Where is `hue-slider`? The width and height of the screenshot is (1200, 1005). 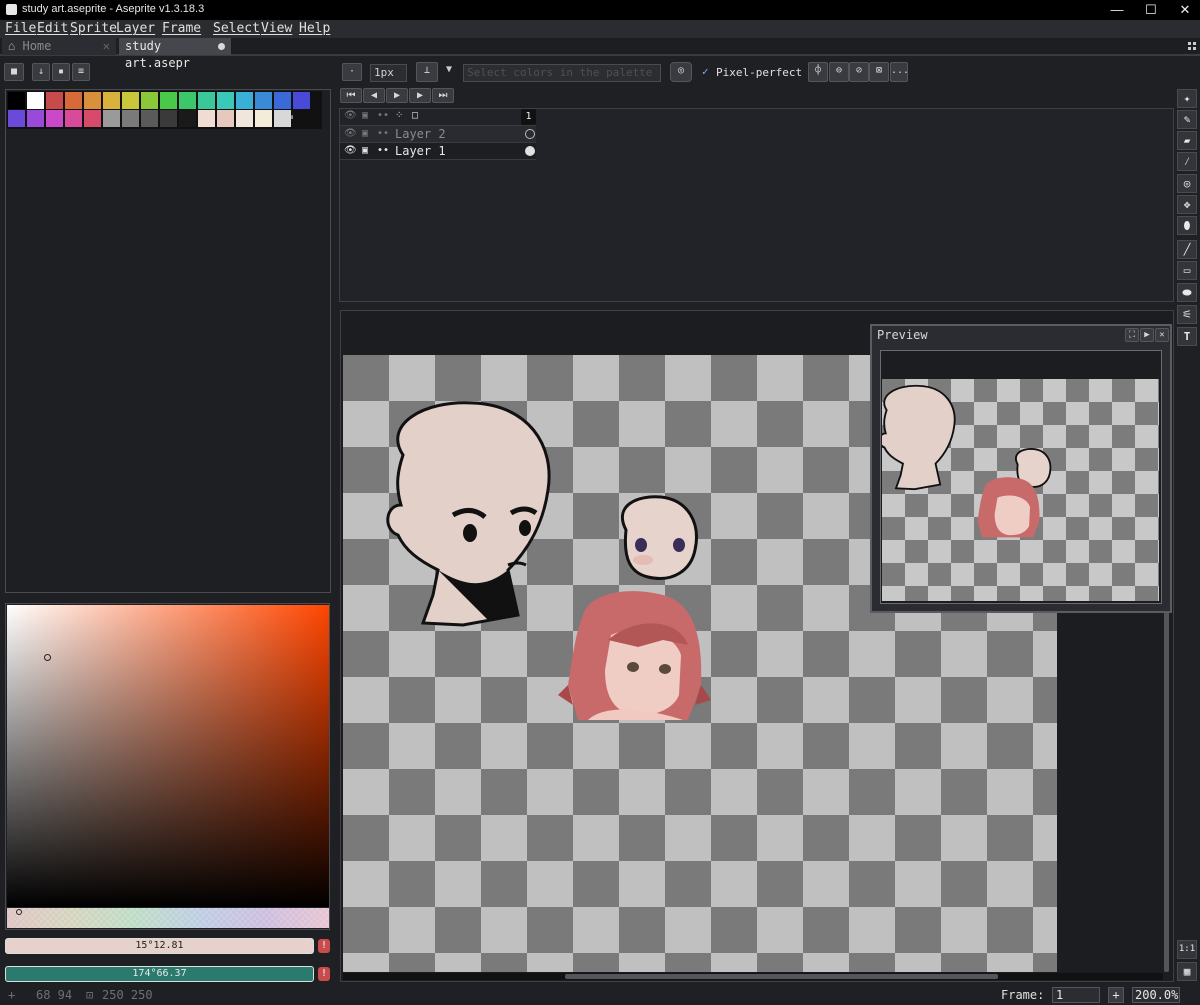 hue-slider is located at coordinates (168, 918).